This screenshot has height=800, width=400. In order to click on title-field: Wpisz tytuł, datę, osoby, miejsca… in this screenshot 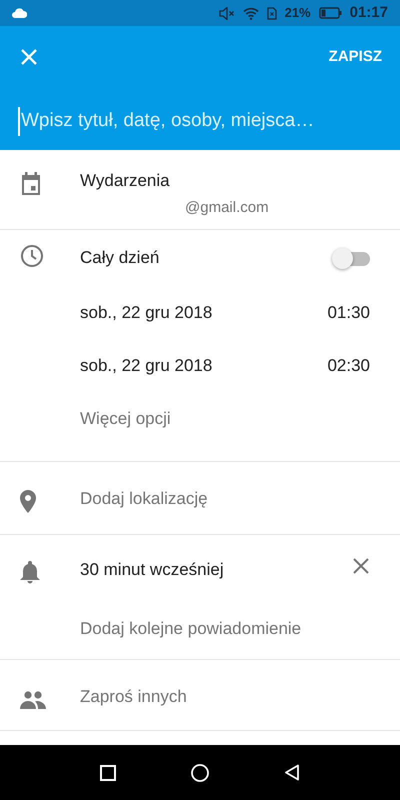, I will do `click(200, 121)`.